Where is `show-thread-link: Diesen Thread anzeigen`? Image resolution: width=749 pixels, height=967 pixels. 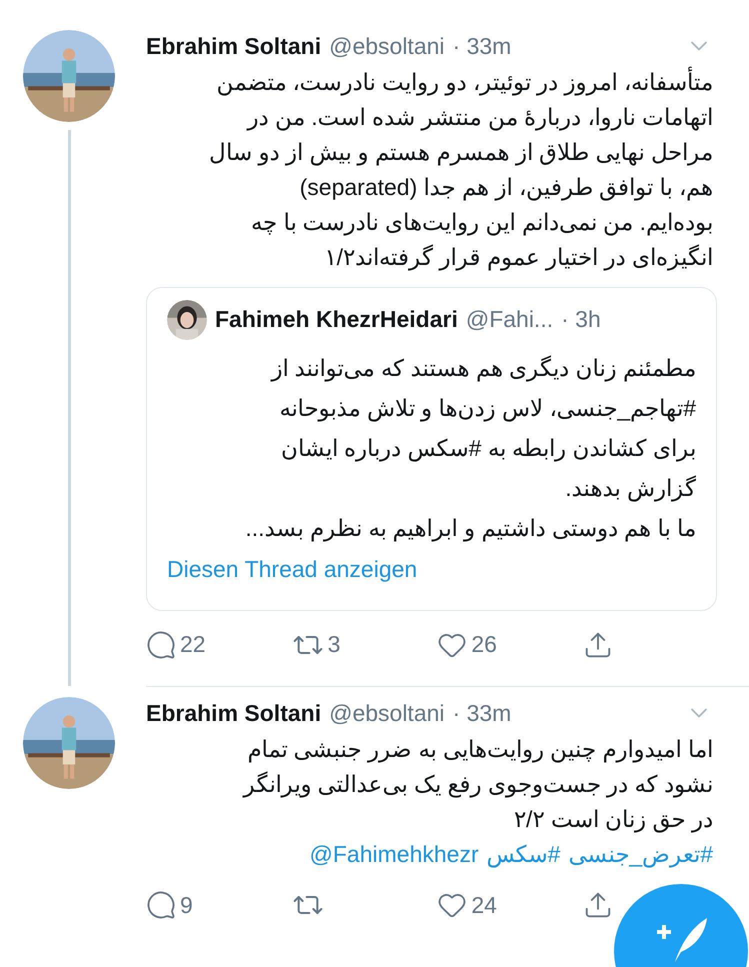 show-thread-link: Diesen Thread anzeigen is located at coordinates (431, 569).